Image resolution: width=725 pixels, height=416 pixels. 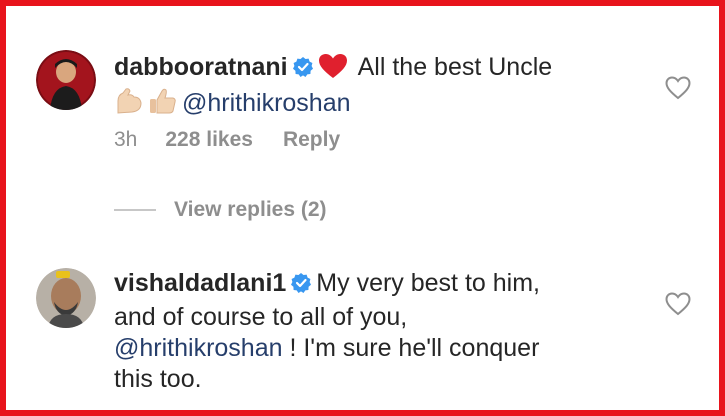 What do you see at coordinates (126, 139) in the screenshot?
I see `timestamp: 3h` at bounding box center [126, 139].